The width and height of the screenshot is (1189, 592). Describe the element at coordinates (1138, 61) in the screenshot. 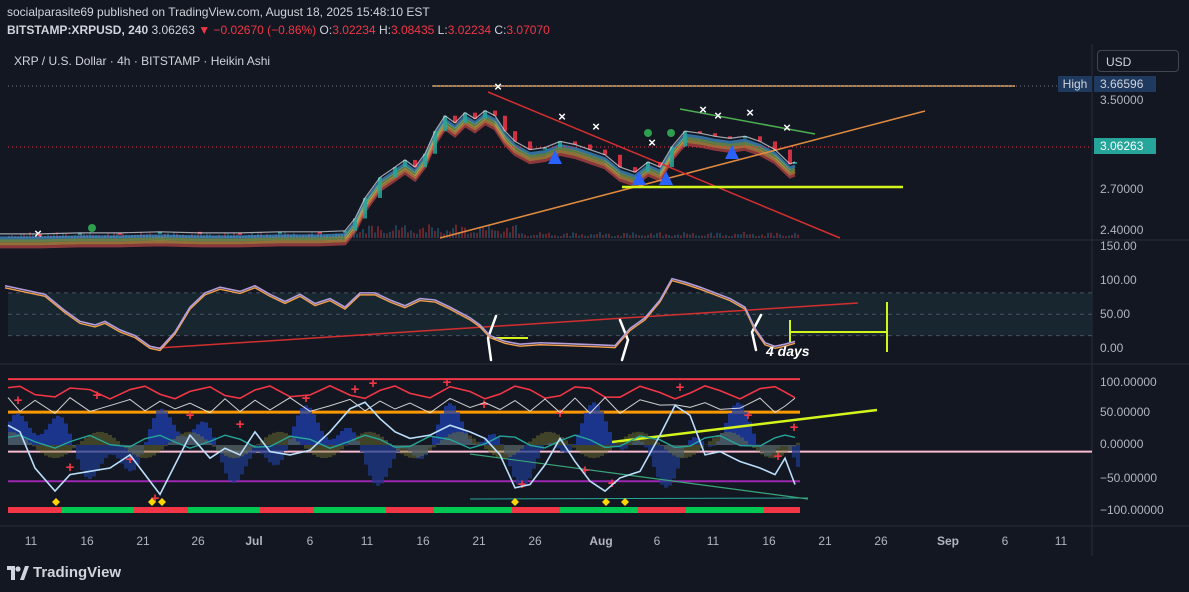

I see `currency-button: USD` at that location.